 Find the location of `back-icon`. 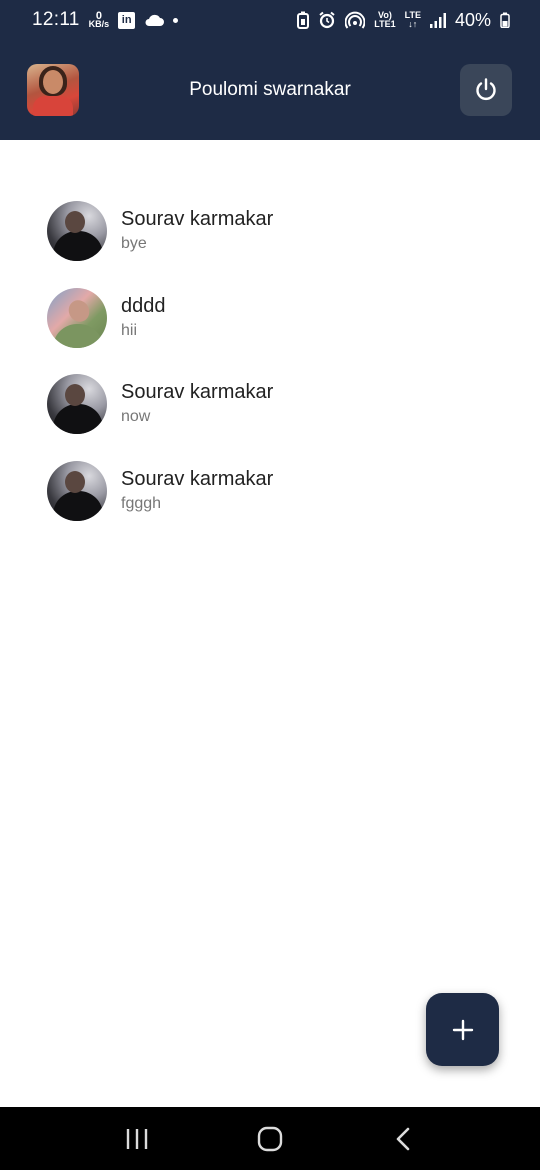

back-icon is located at coordinates (403, 1138).